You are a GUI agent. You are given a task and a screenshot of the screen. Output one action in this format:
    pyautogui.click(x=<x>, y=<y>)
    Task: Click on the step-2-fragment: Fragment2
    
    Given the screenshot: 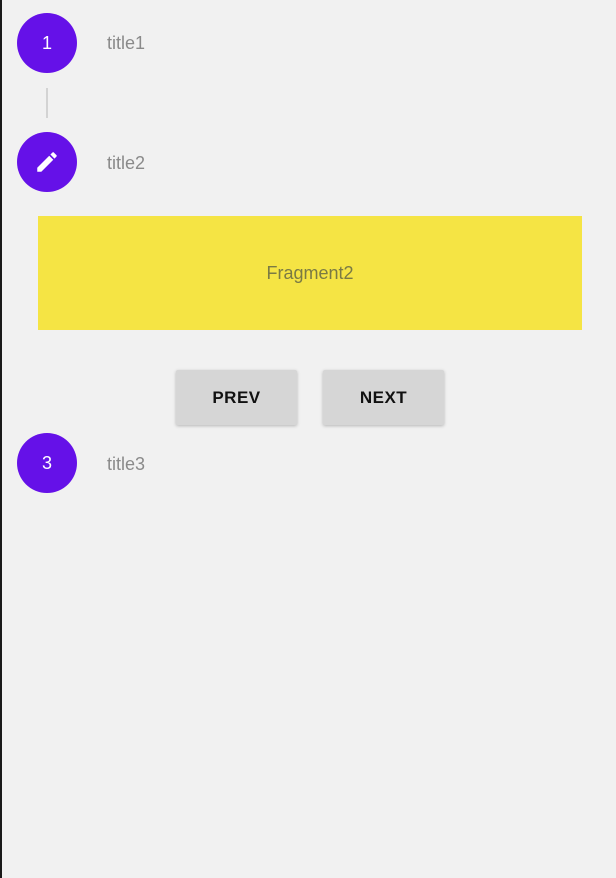 What is the action you would take?
    pyautogui.click(x=310, y=273)
    